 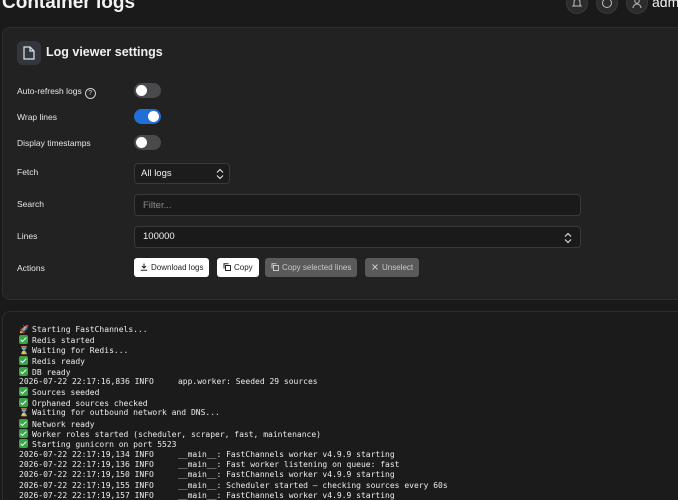 I want to click on help-icon: ?, so click(x=90, y=93).